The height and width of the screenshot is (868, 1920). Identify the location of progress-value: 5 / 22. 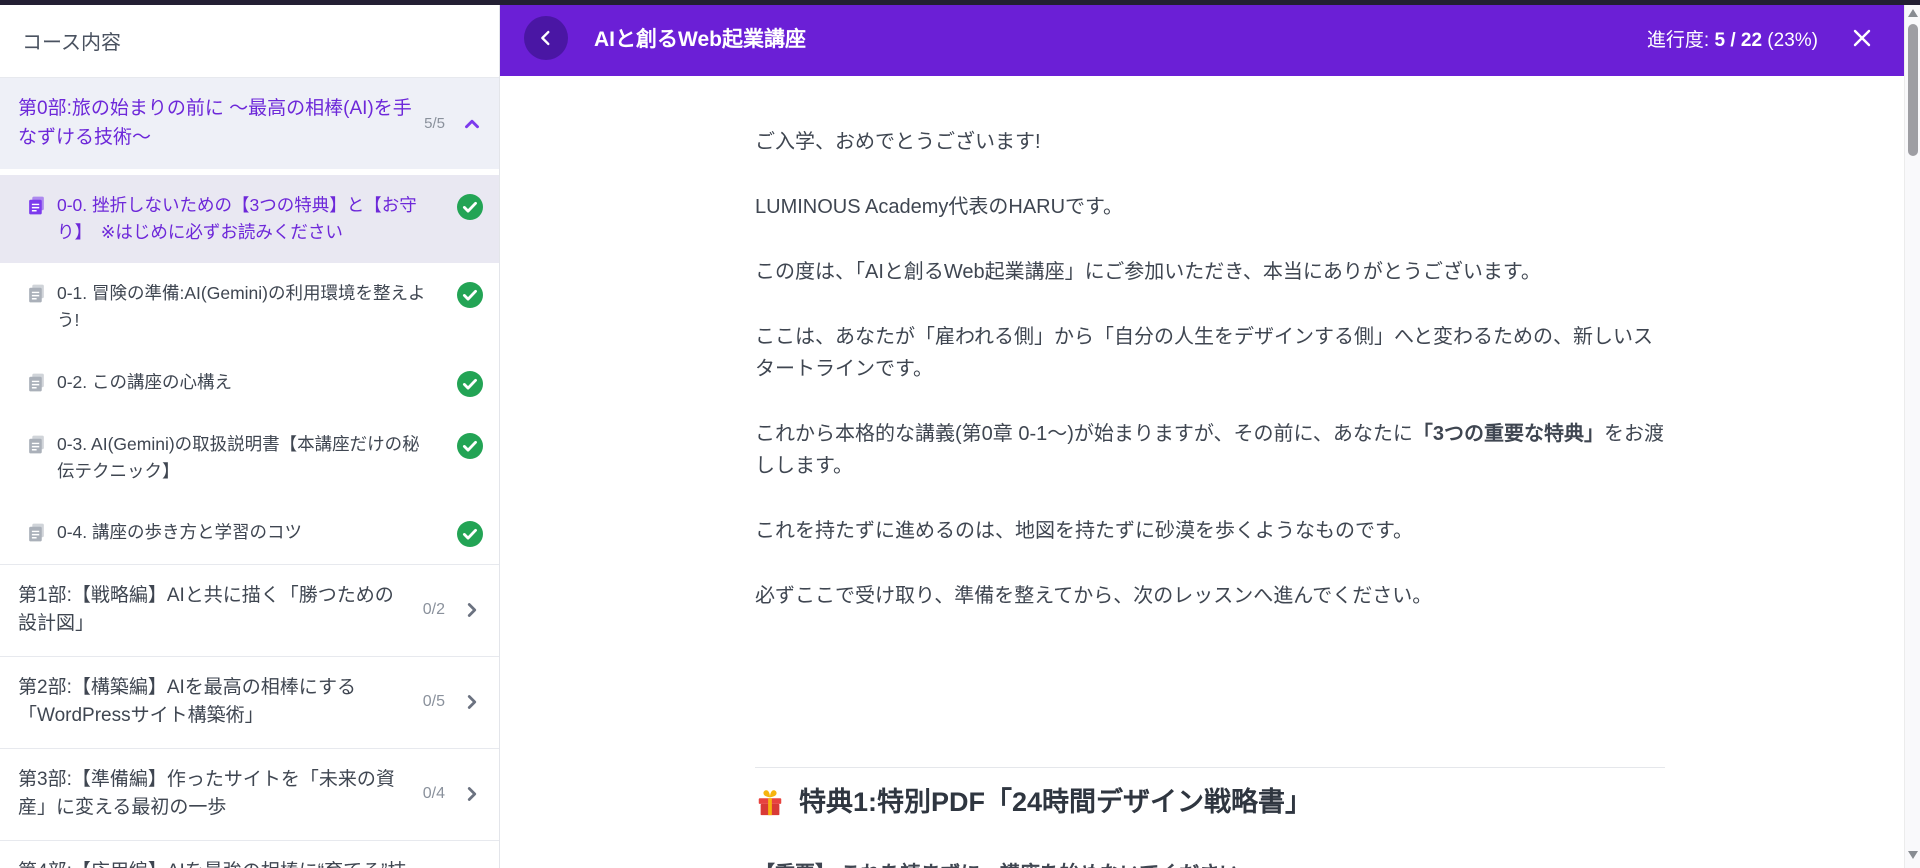
(1738, 40).